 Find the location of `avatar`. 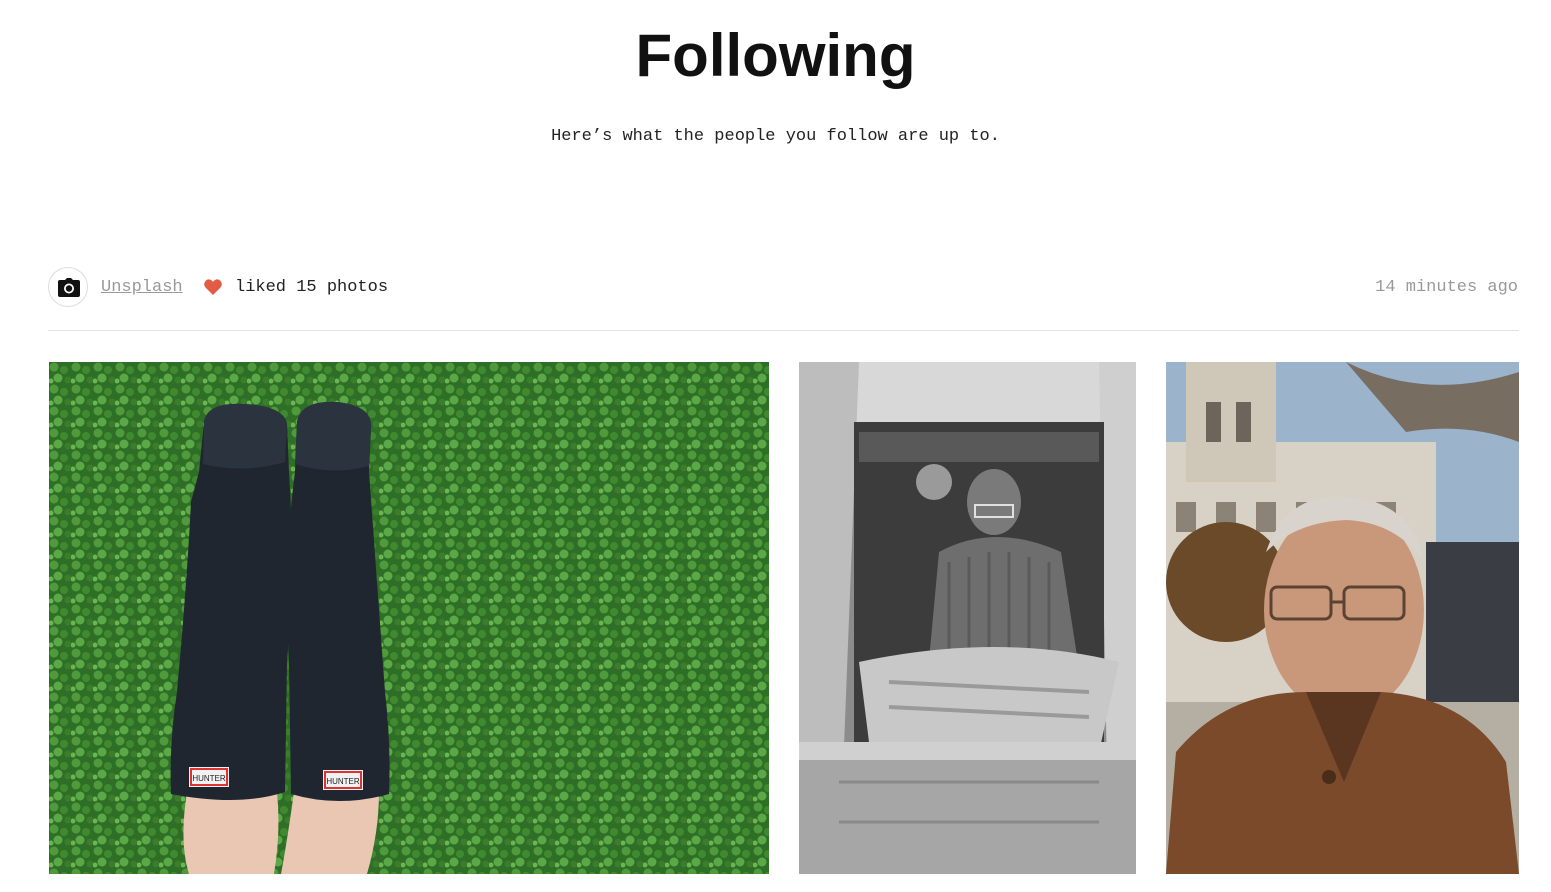

avatar is located at coordinates (68, 287).